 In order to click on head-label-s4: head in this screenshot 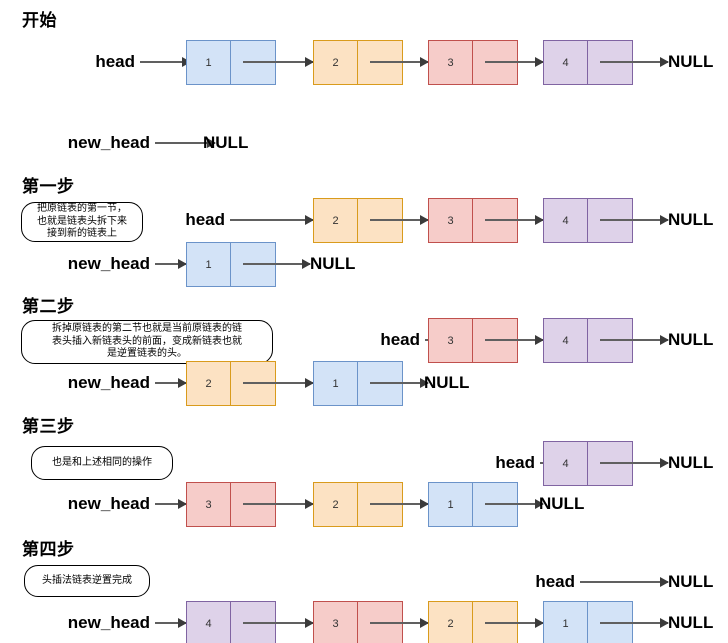, I will do `click(555, 581)`.